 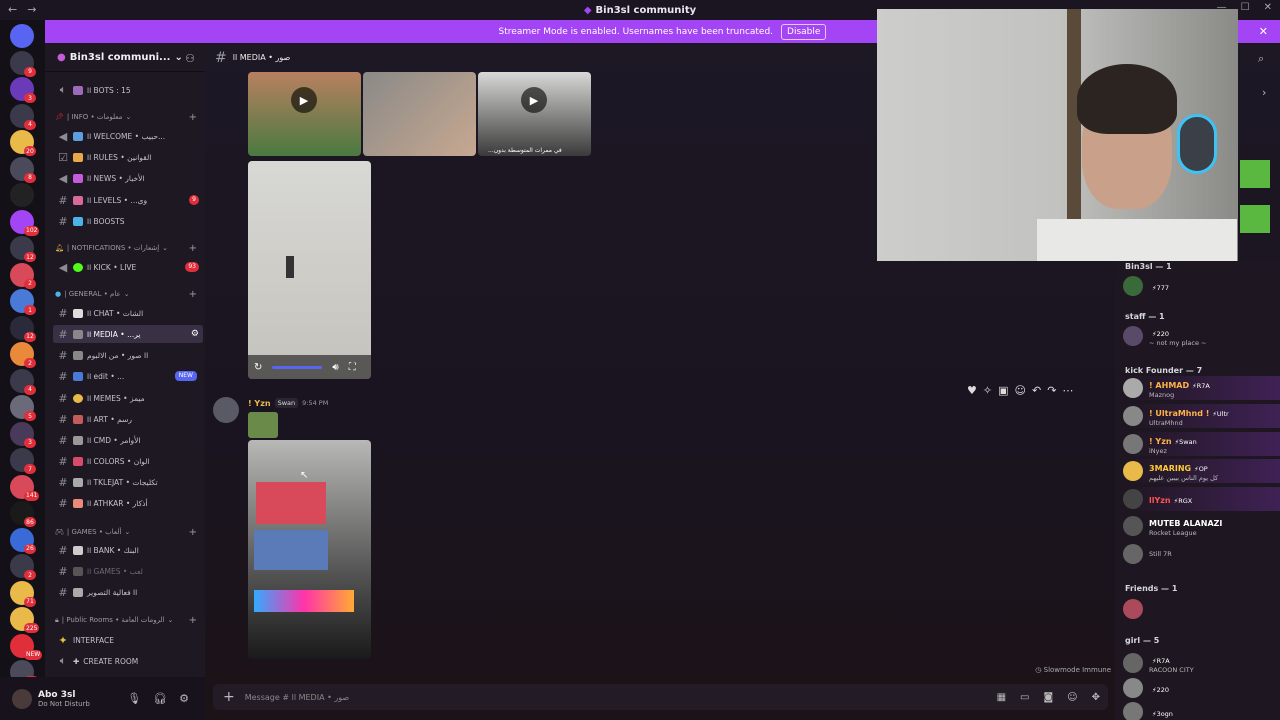 I want to click on category-public-rooms: 🔒︎ | Public Rooms • الرومات العامة ⌄ +, so click(x=129, y=620).